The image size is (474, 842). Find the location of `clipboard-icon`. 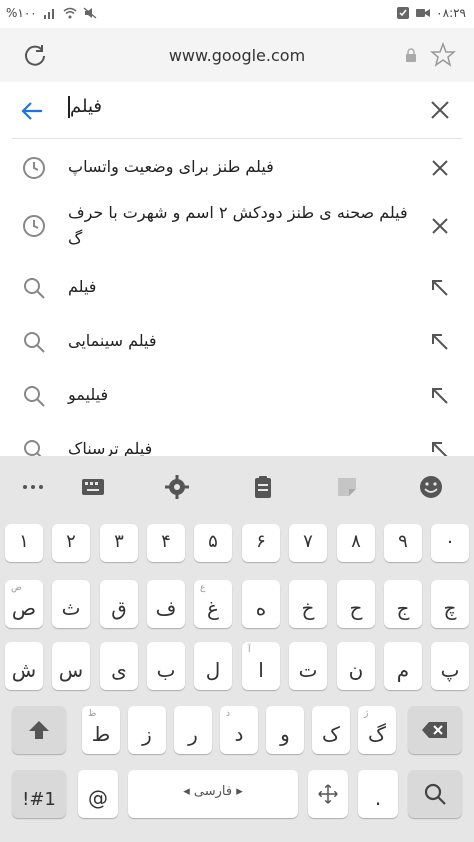

clipboard-icon is located at coordinates (263, 487).